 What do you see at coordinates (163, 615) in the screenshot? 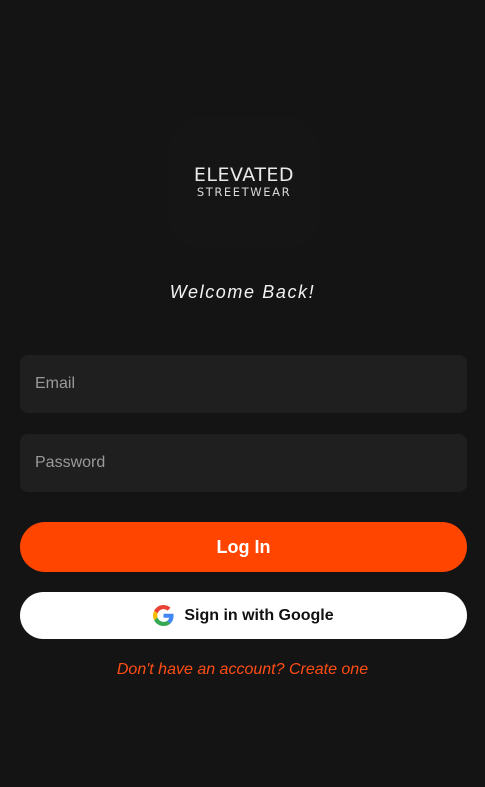
I see `google-g-icon` at bounding box center [163, 615].